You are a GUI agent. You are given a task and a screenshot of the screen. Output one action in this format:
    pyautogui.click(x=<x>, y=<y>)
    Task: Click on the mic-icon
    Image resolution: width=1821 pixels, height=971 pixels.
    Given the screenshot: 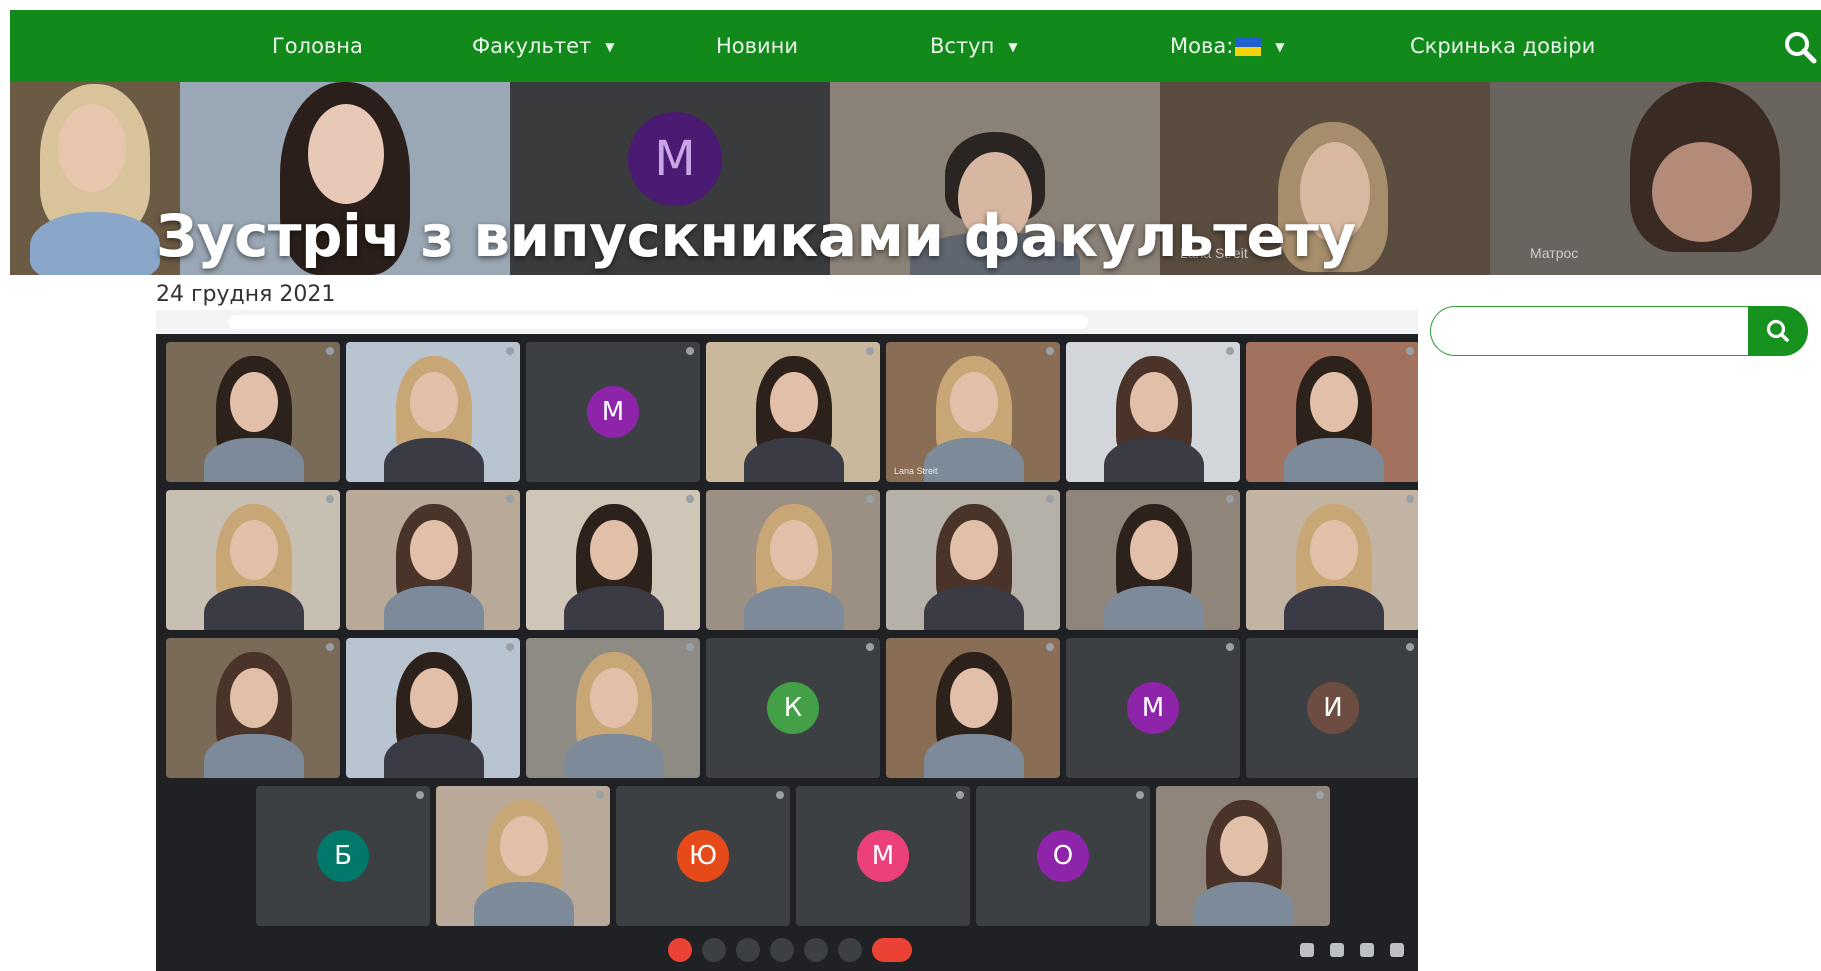 What is the action you would take?
    pyautogui.click(x=680, y=950)
    